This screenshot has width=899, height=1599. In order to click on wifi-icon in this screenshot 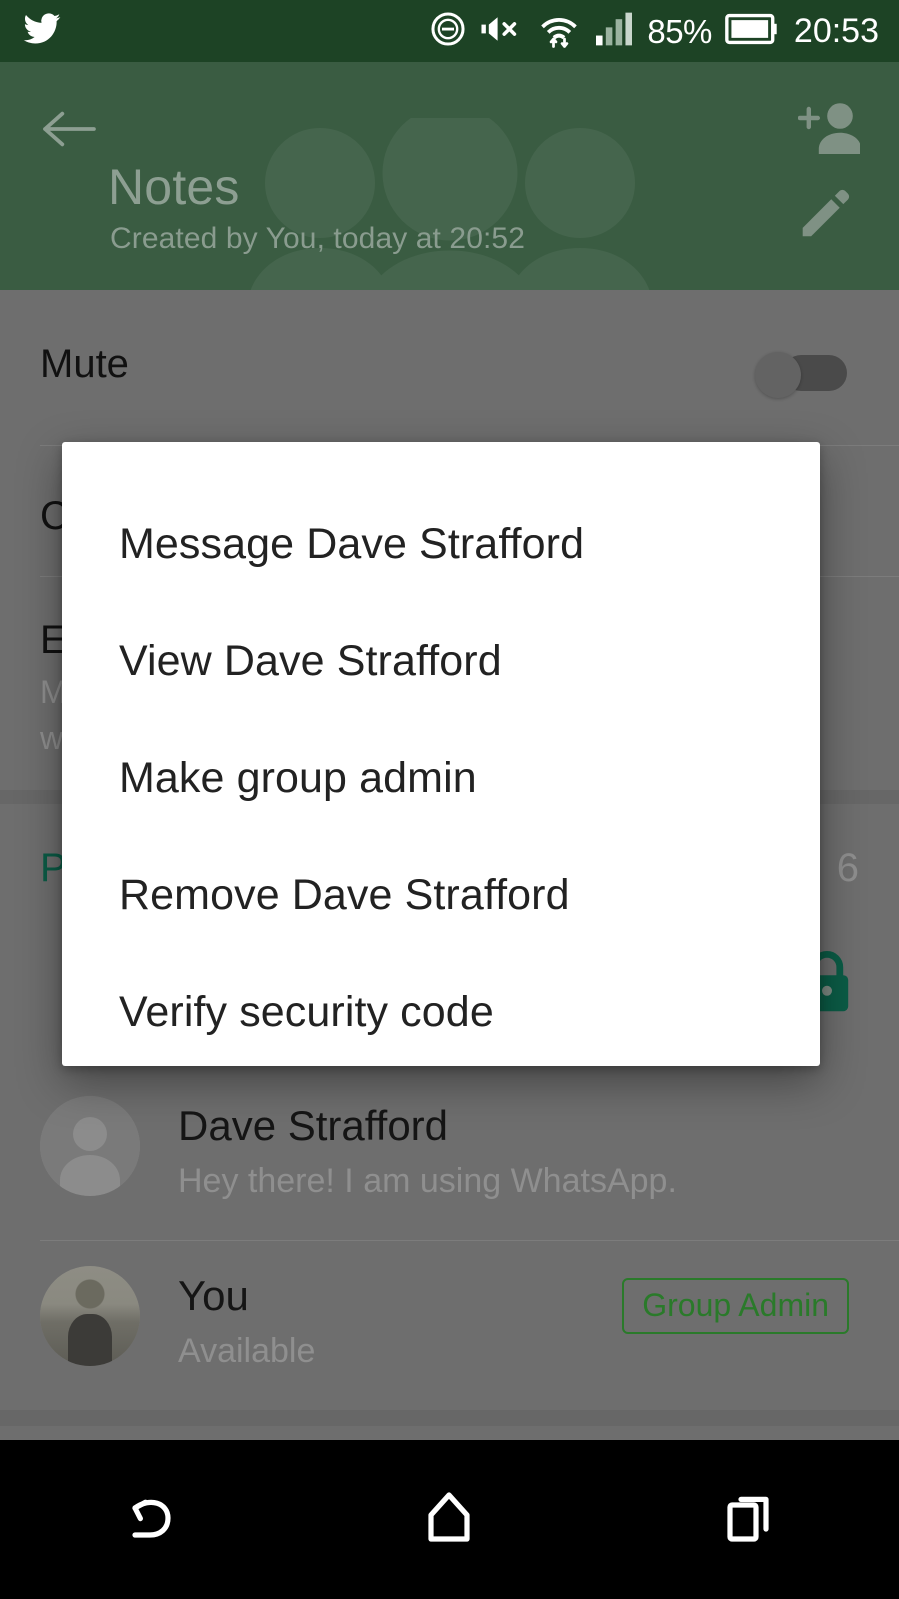, I will do `click(559, 31)`.